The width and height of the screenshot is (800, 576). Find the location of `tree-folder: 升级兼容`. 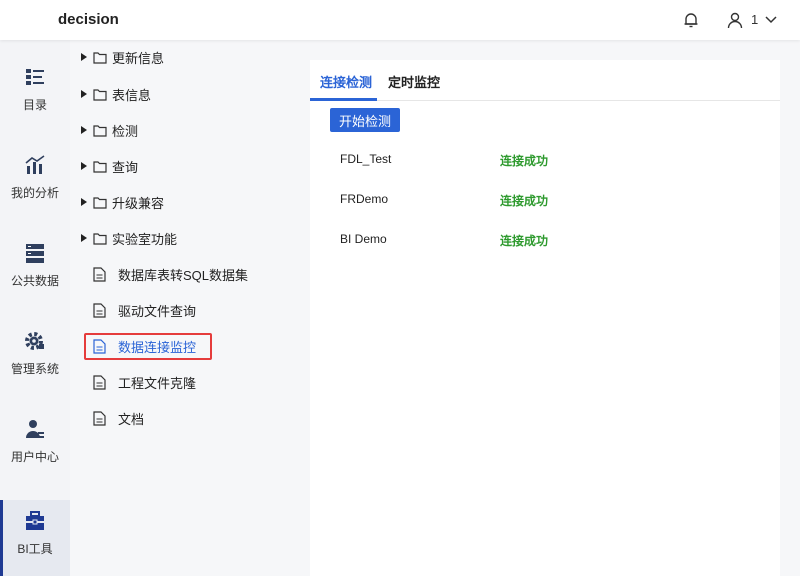

tree-folder: 升级兼容 is located at coordinates (117, 202).